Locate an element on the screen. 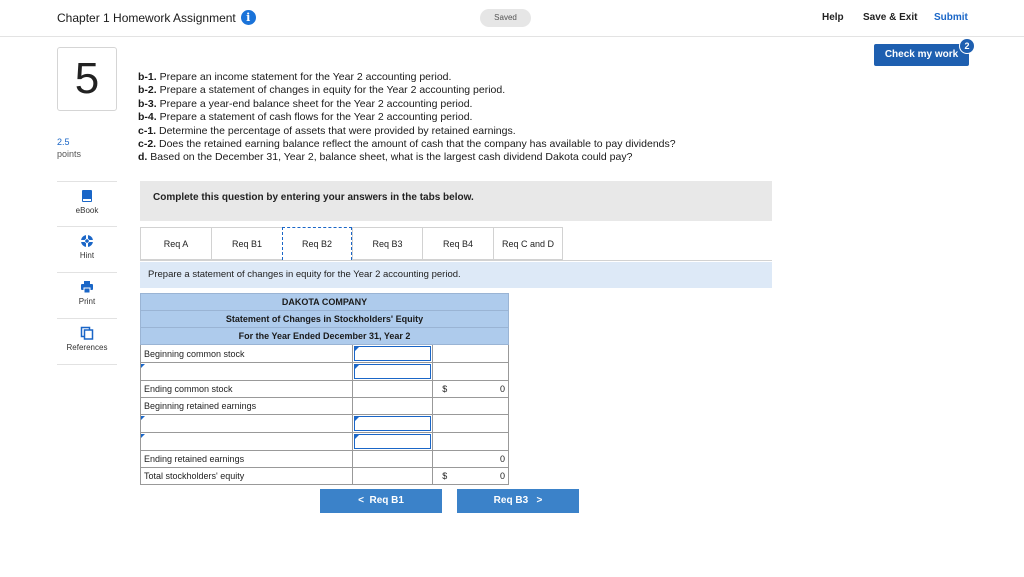  sidebar-label-hint: Hint is located at coordinates (87, 255).